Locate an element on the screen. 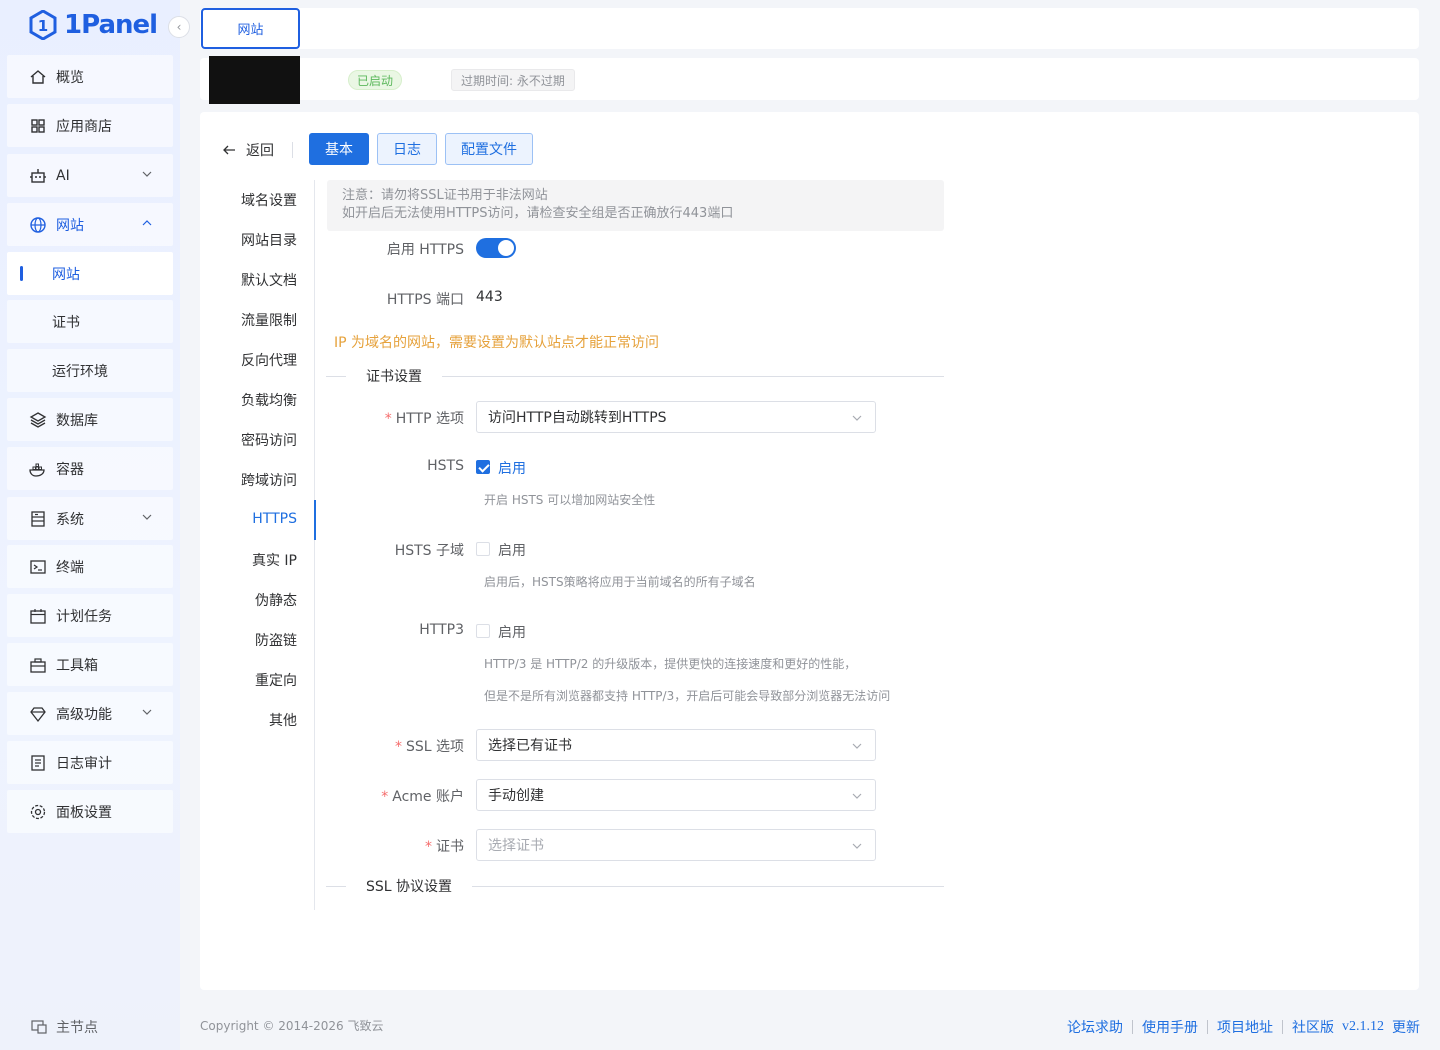 This screenshot has height=1050, width=1440. sidebar-item-ai: AI is located at coordinates (90, 175).